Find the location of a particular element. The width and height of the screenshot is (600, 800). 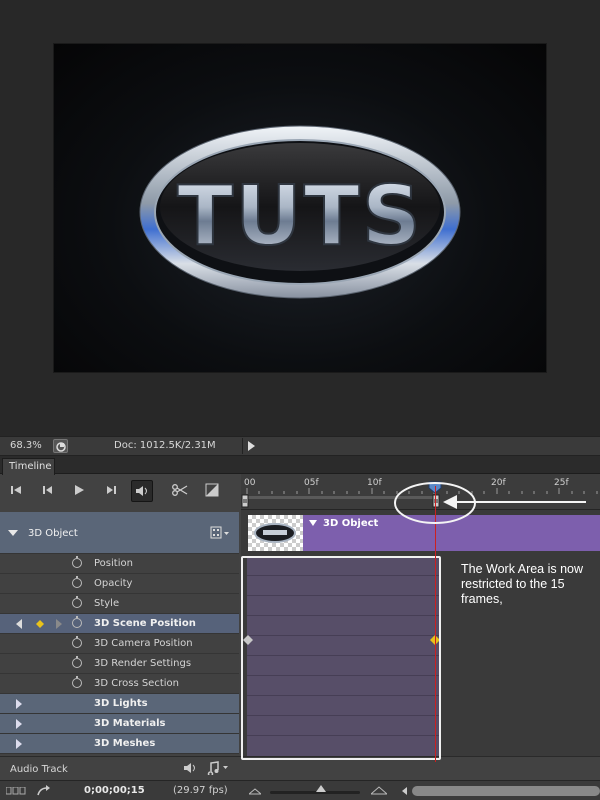

panel-tab-bar: Timeline is located at coordinates (300, 465).